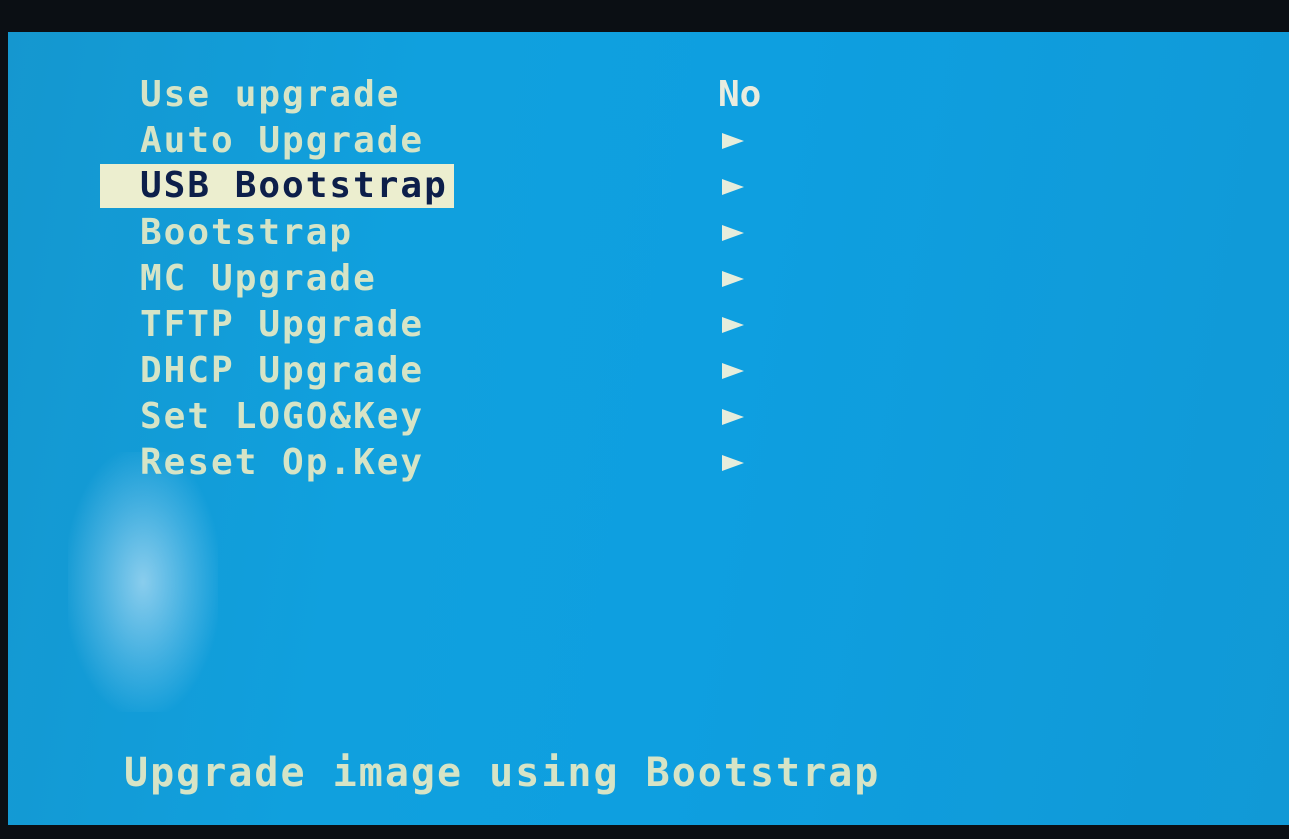 Image resolution: width=1289 pixels, height=839 pixels. I want to click on menu-item-auto-upgrade: Auto Upgrade, so click(450, 141).